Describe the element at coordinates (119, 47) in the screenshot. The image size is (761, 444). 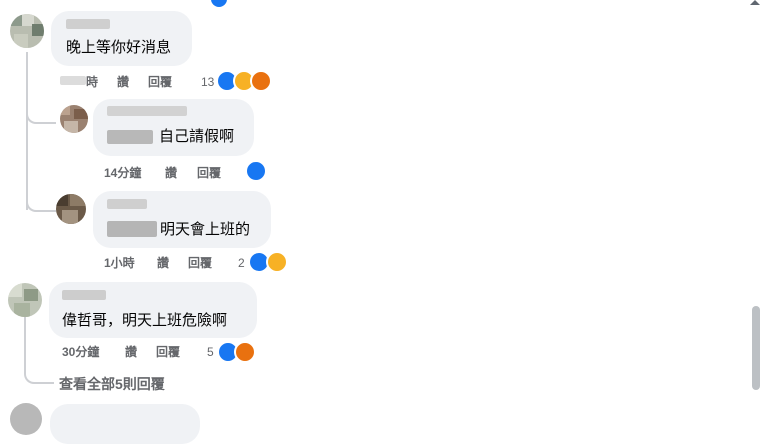
I see `comment-text: 晚上等你好消息` at that location.